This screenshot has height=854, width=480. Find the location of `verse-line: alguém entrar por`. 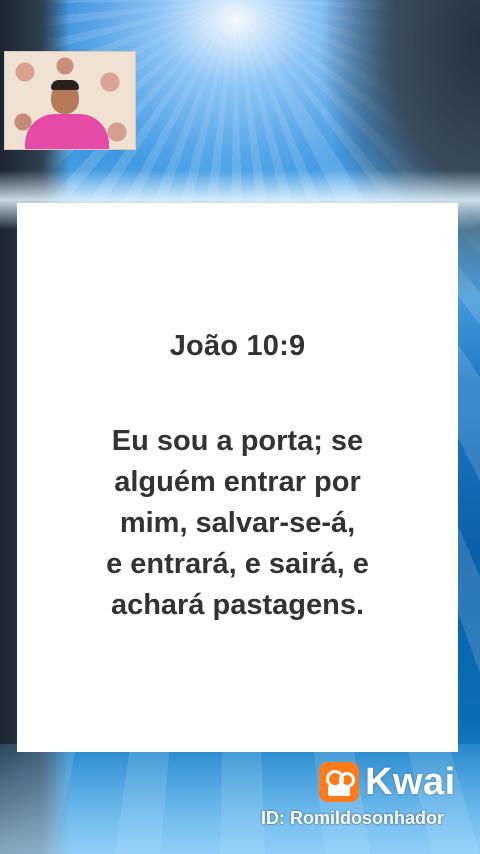

verse-line: alguém entrar por is located at coordinates (237, 481).